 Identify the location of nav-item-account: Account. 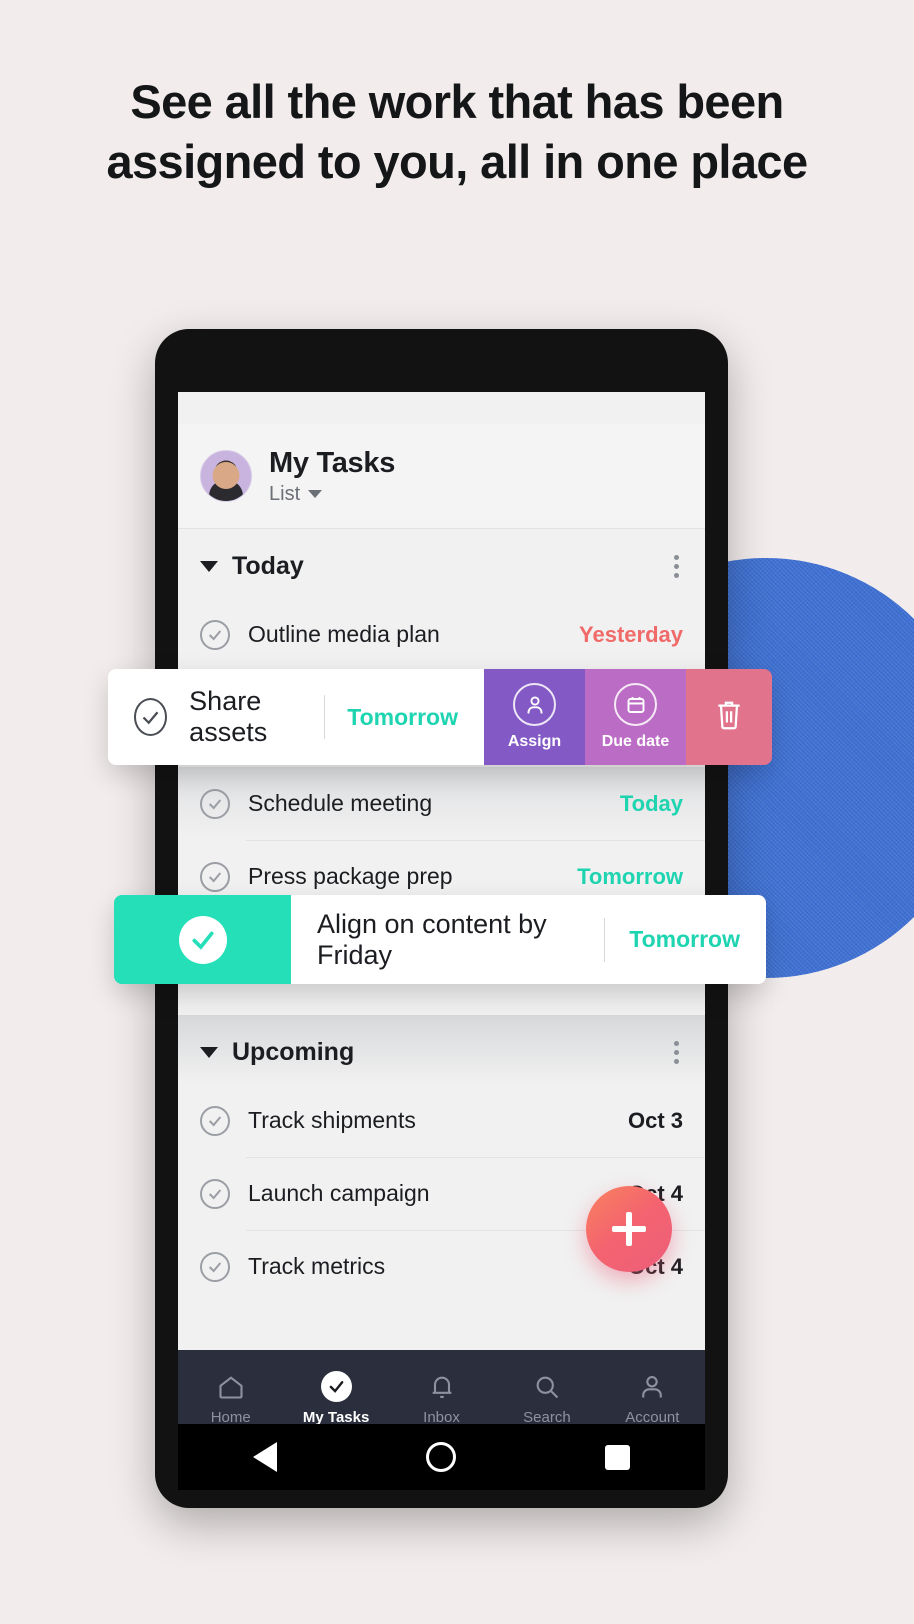
(652, 1399).